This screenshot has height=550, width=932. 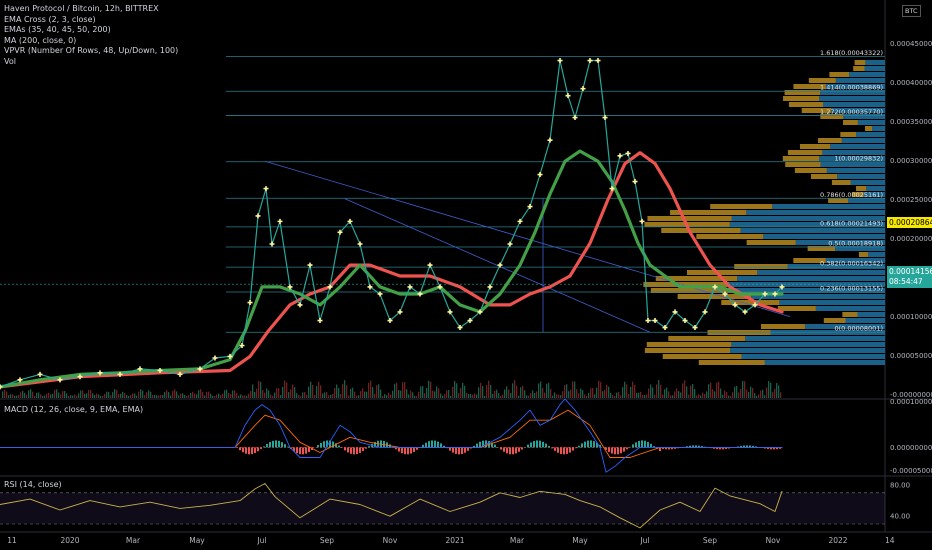 I want to click on currency-badge: BTC, so click(x=911, y=11).